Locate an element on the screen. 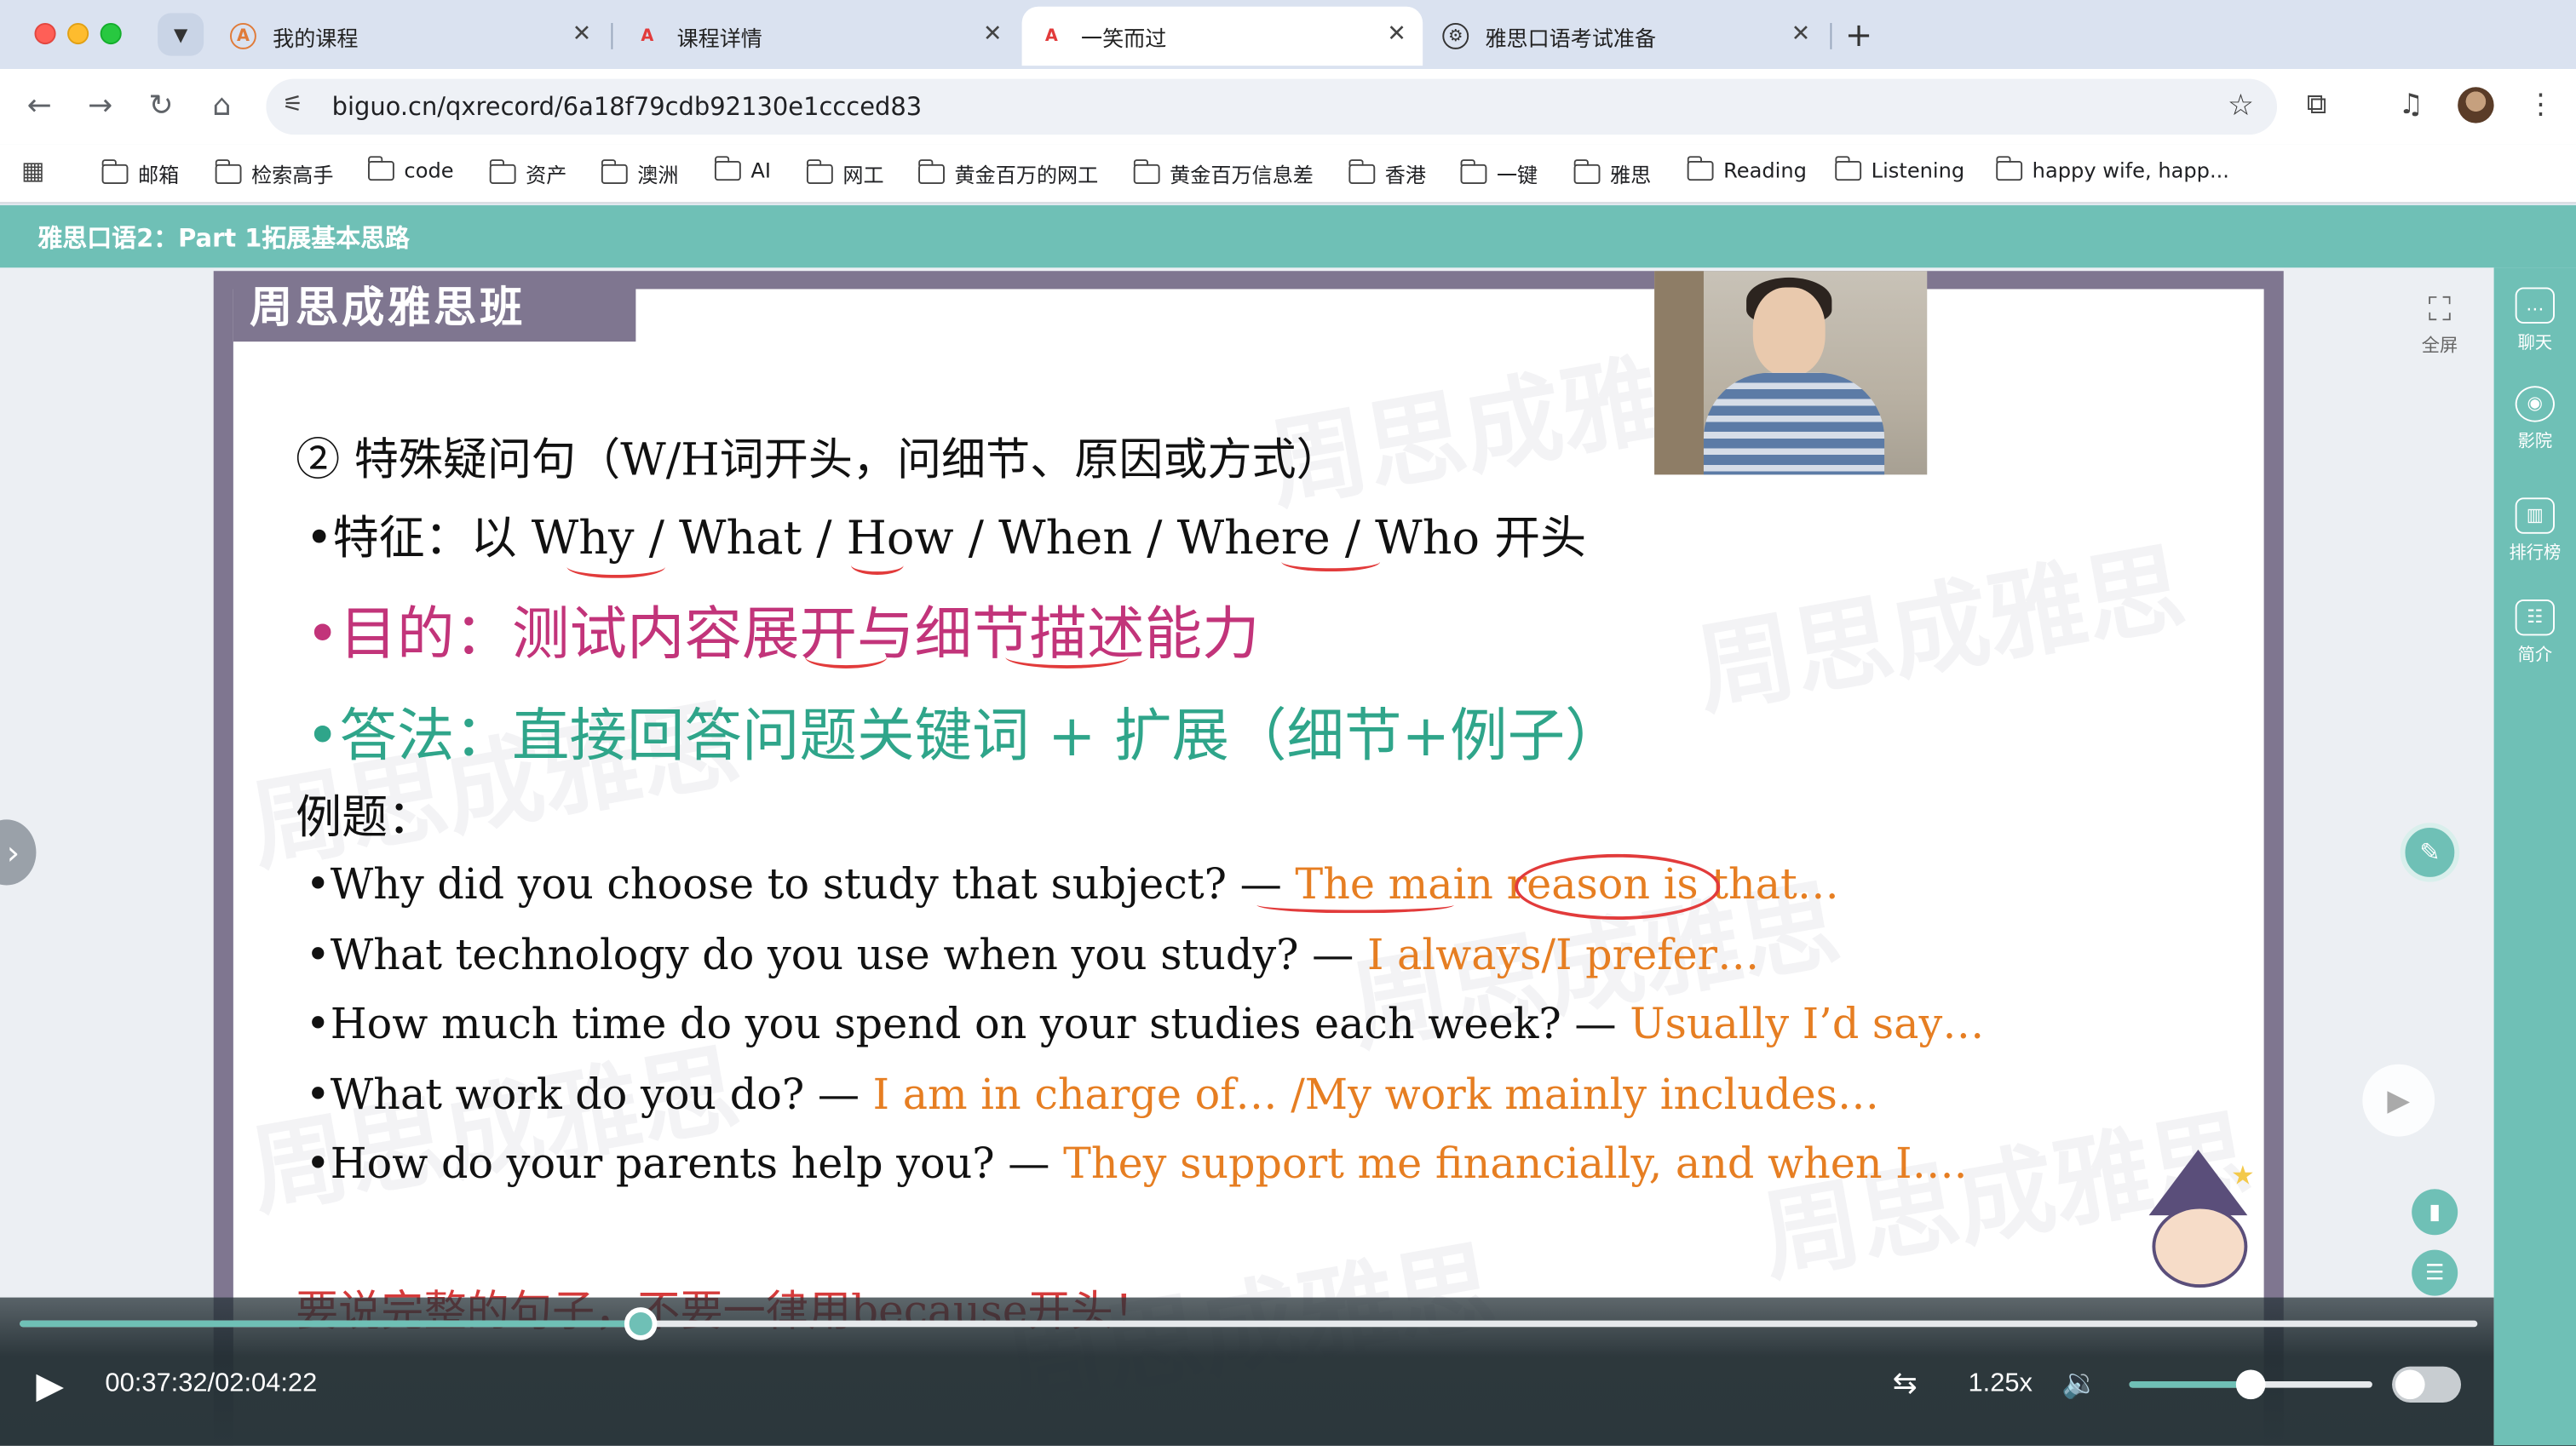 This screenshot has height=1446, width=2576. profile-avatar is located at coordinates (2476, 105).